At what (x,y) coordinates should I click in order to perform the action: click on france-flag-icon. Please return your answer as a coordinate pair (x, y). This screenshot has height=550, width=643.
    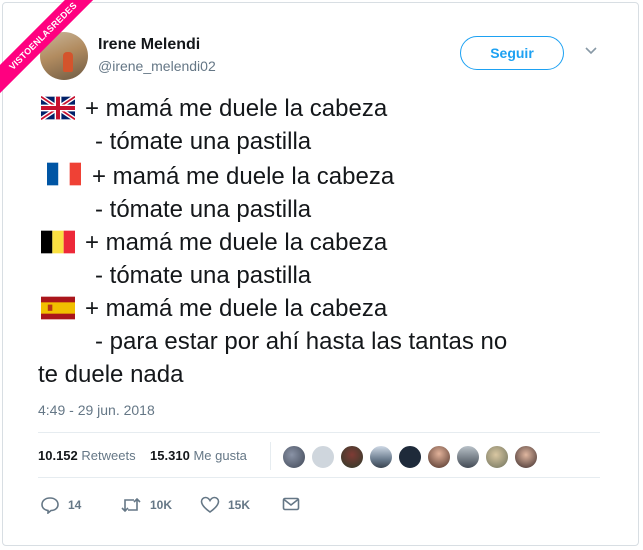
    Looking at the image, I should click on (64, 174).